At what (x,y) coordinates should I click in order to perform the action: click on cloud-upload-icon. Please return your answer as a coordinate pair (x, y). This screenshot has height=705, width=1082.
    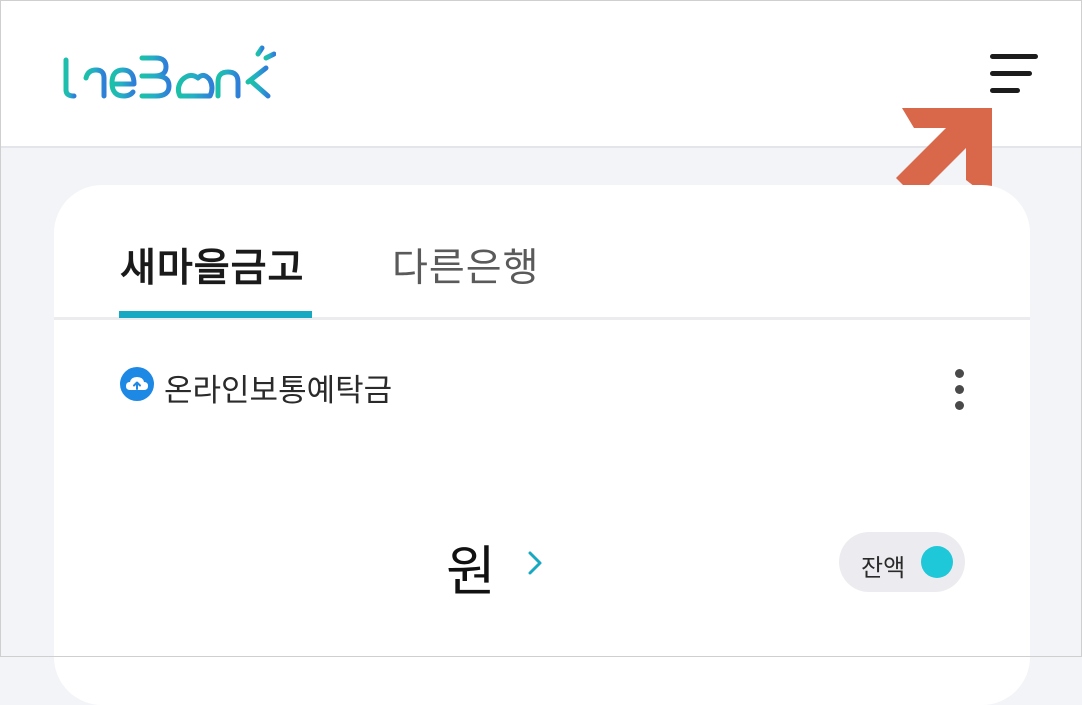
    Looking at the image, I should click on (137, 384).